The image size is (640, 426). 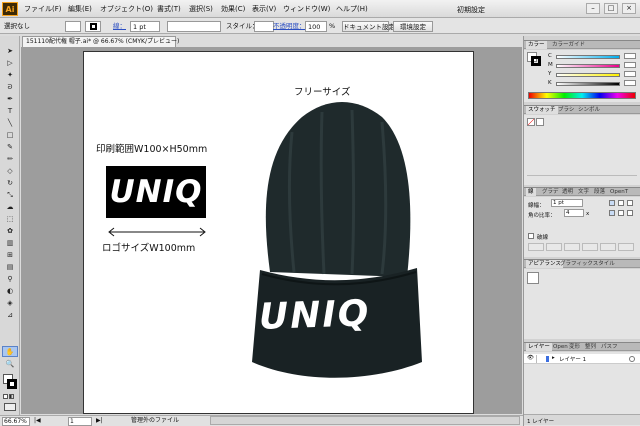 What do you see at coordinates (12, 384) in the screenshot?
I see `stroke-color-icon` at bounding box center [12, 384].